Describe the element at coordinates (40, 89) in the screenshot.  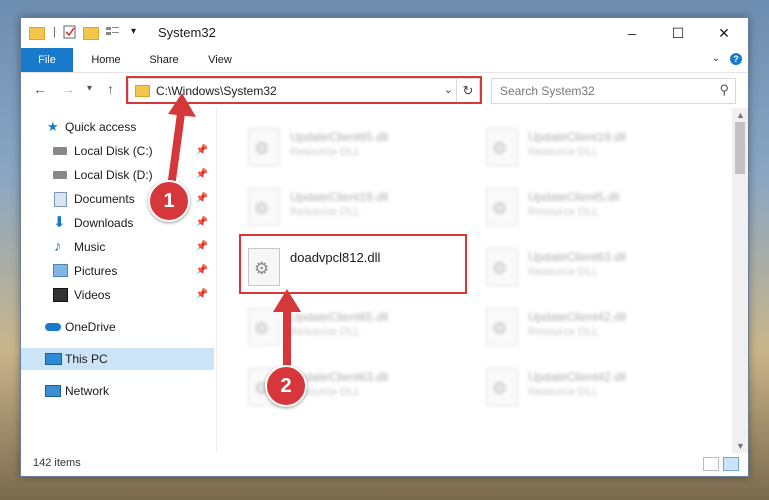
I see `back-arrow-icon: ←` at that location.